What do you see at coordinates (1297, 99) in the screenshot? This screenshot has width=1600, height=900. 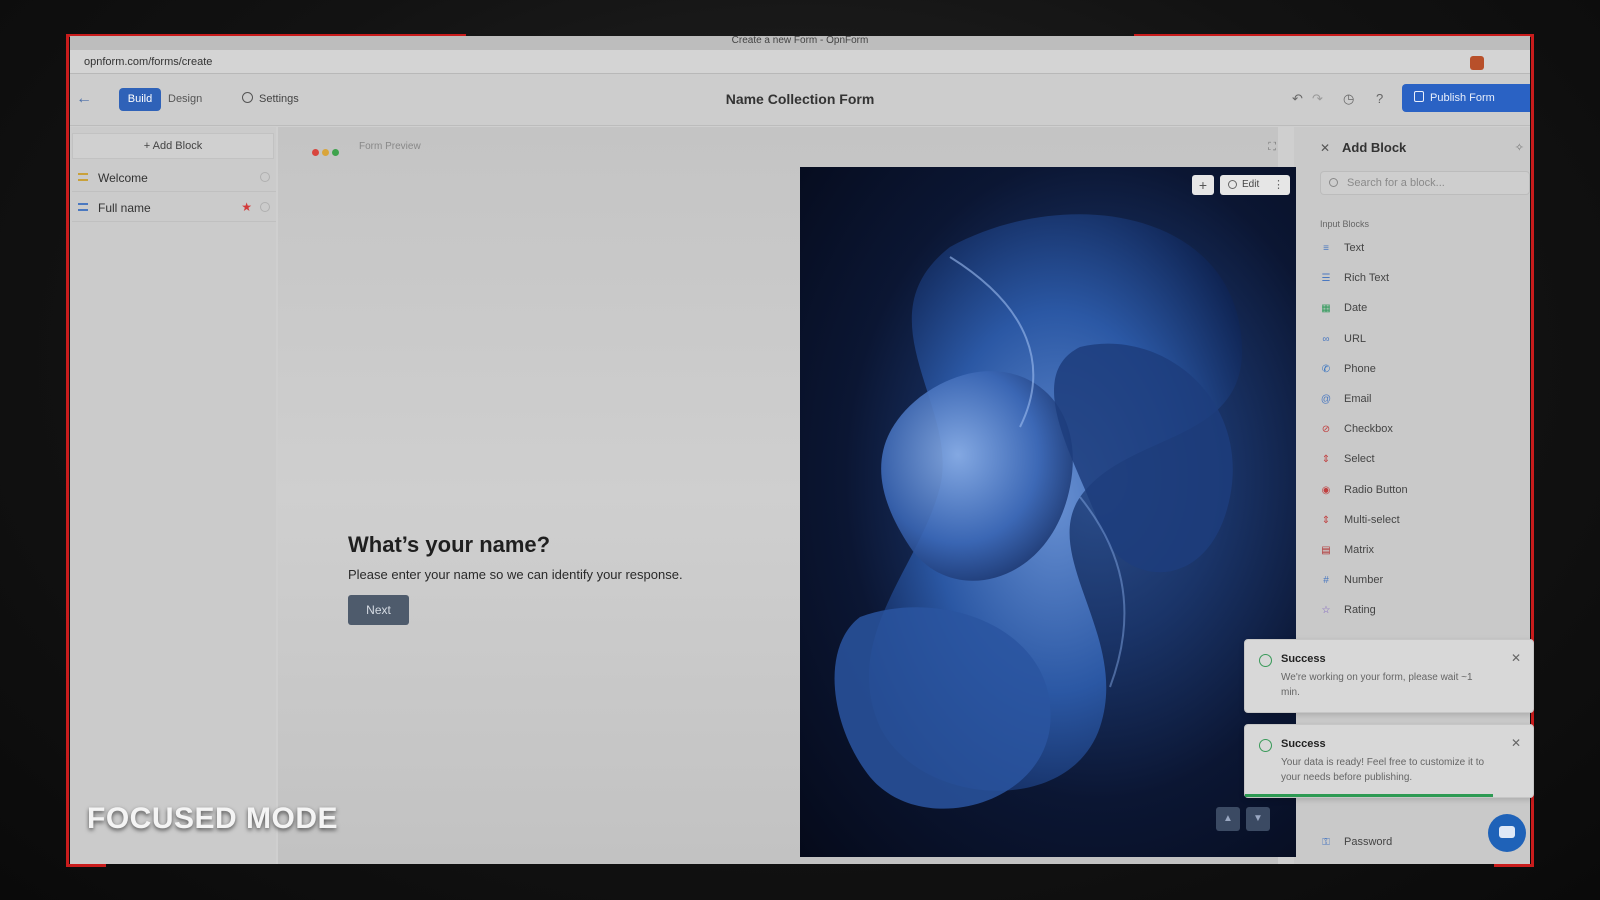 I see `undo-icon: ↶` at bounding box center [1297, 99].